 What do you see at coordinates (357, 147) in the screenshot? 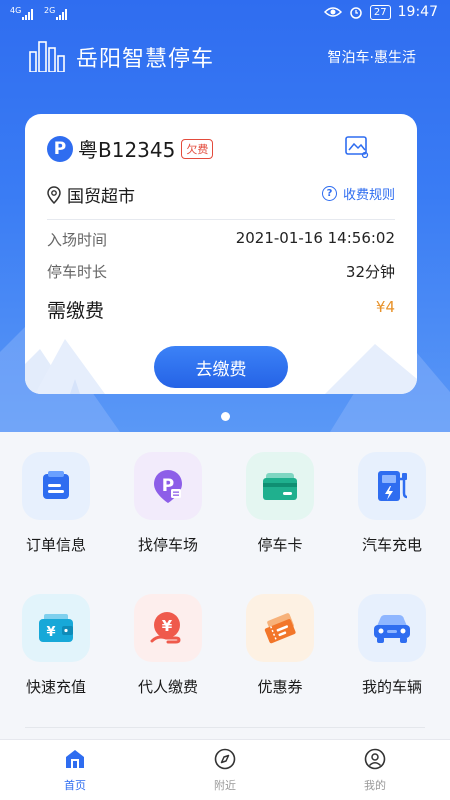
I see `photo-icon` at bounding box center [357, 147].